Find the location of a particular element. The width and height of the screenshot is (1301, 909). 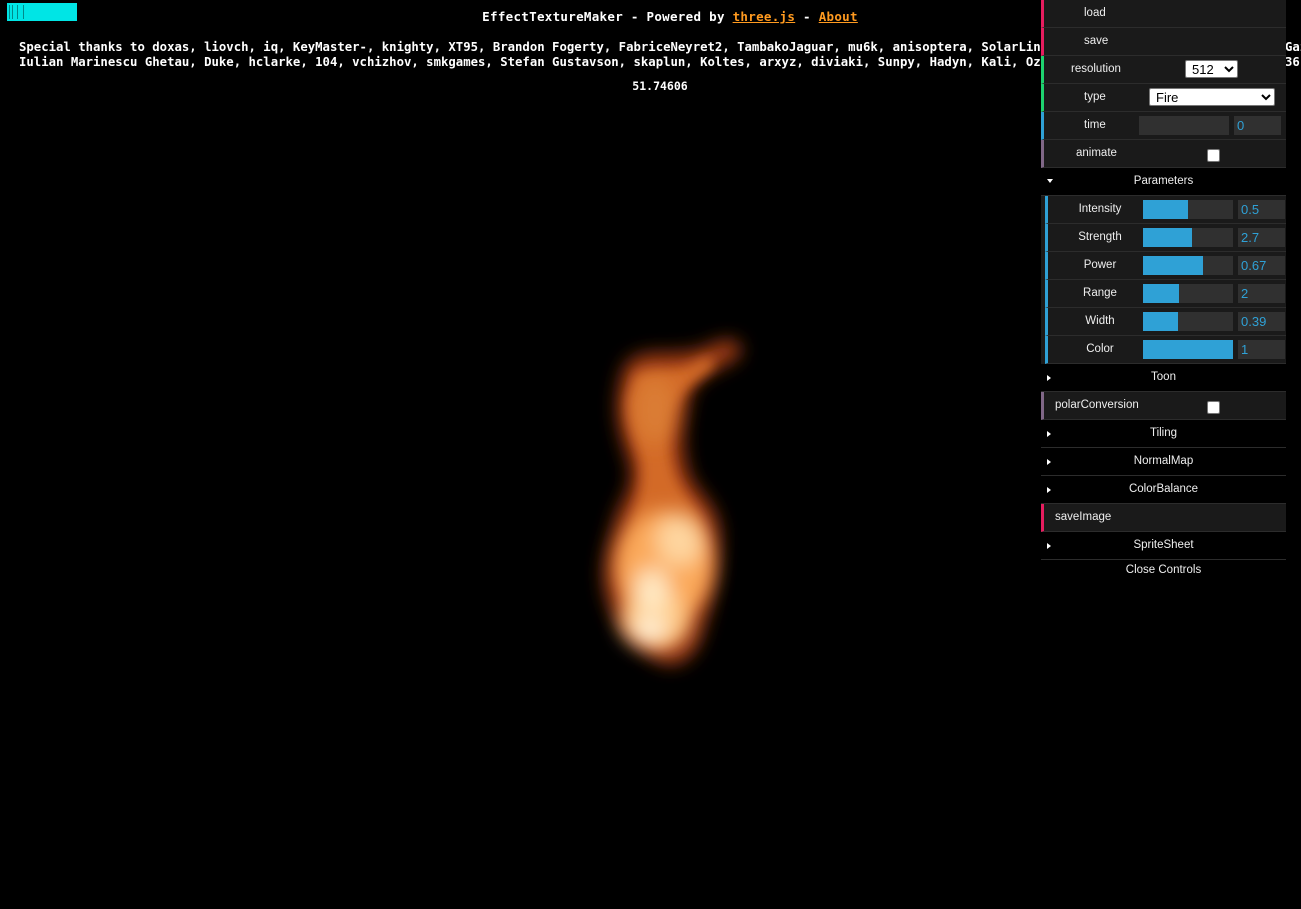

param-row-range: Range 2 is located at coordinates (1165, 294).